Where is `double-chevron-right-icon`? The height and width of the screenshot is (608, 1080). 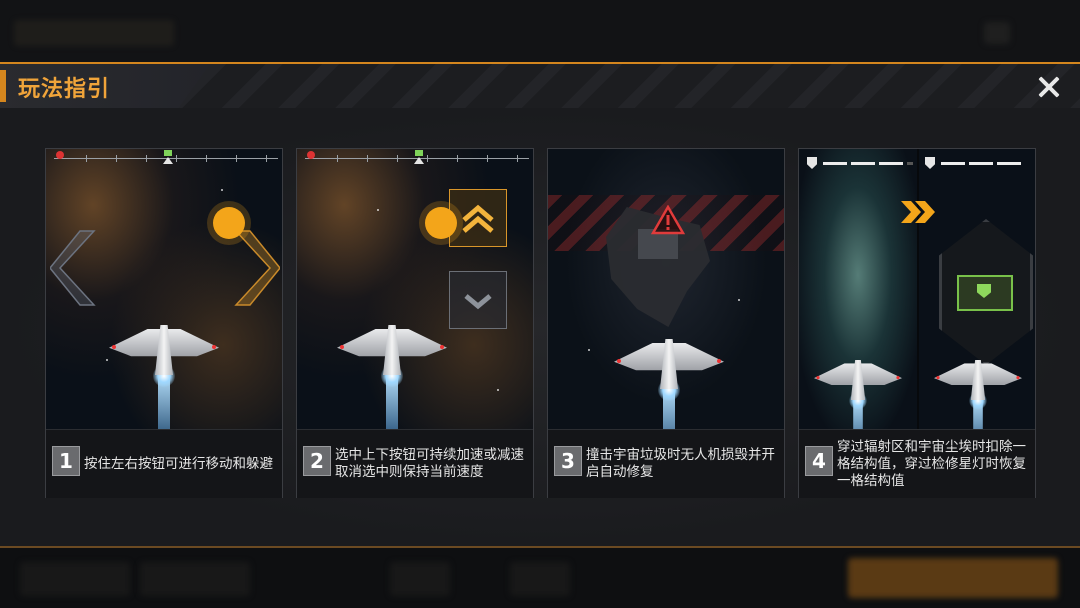 double-chevron-right-icon is located at coordinates (918, 212).